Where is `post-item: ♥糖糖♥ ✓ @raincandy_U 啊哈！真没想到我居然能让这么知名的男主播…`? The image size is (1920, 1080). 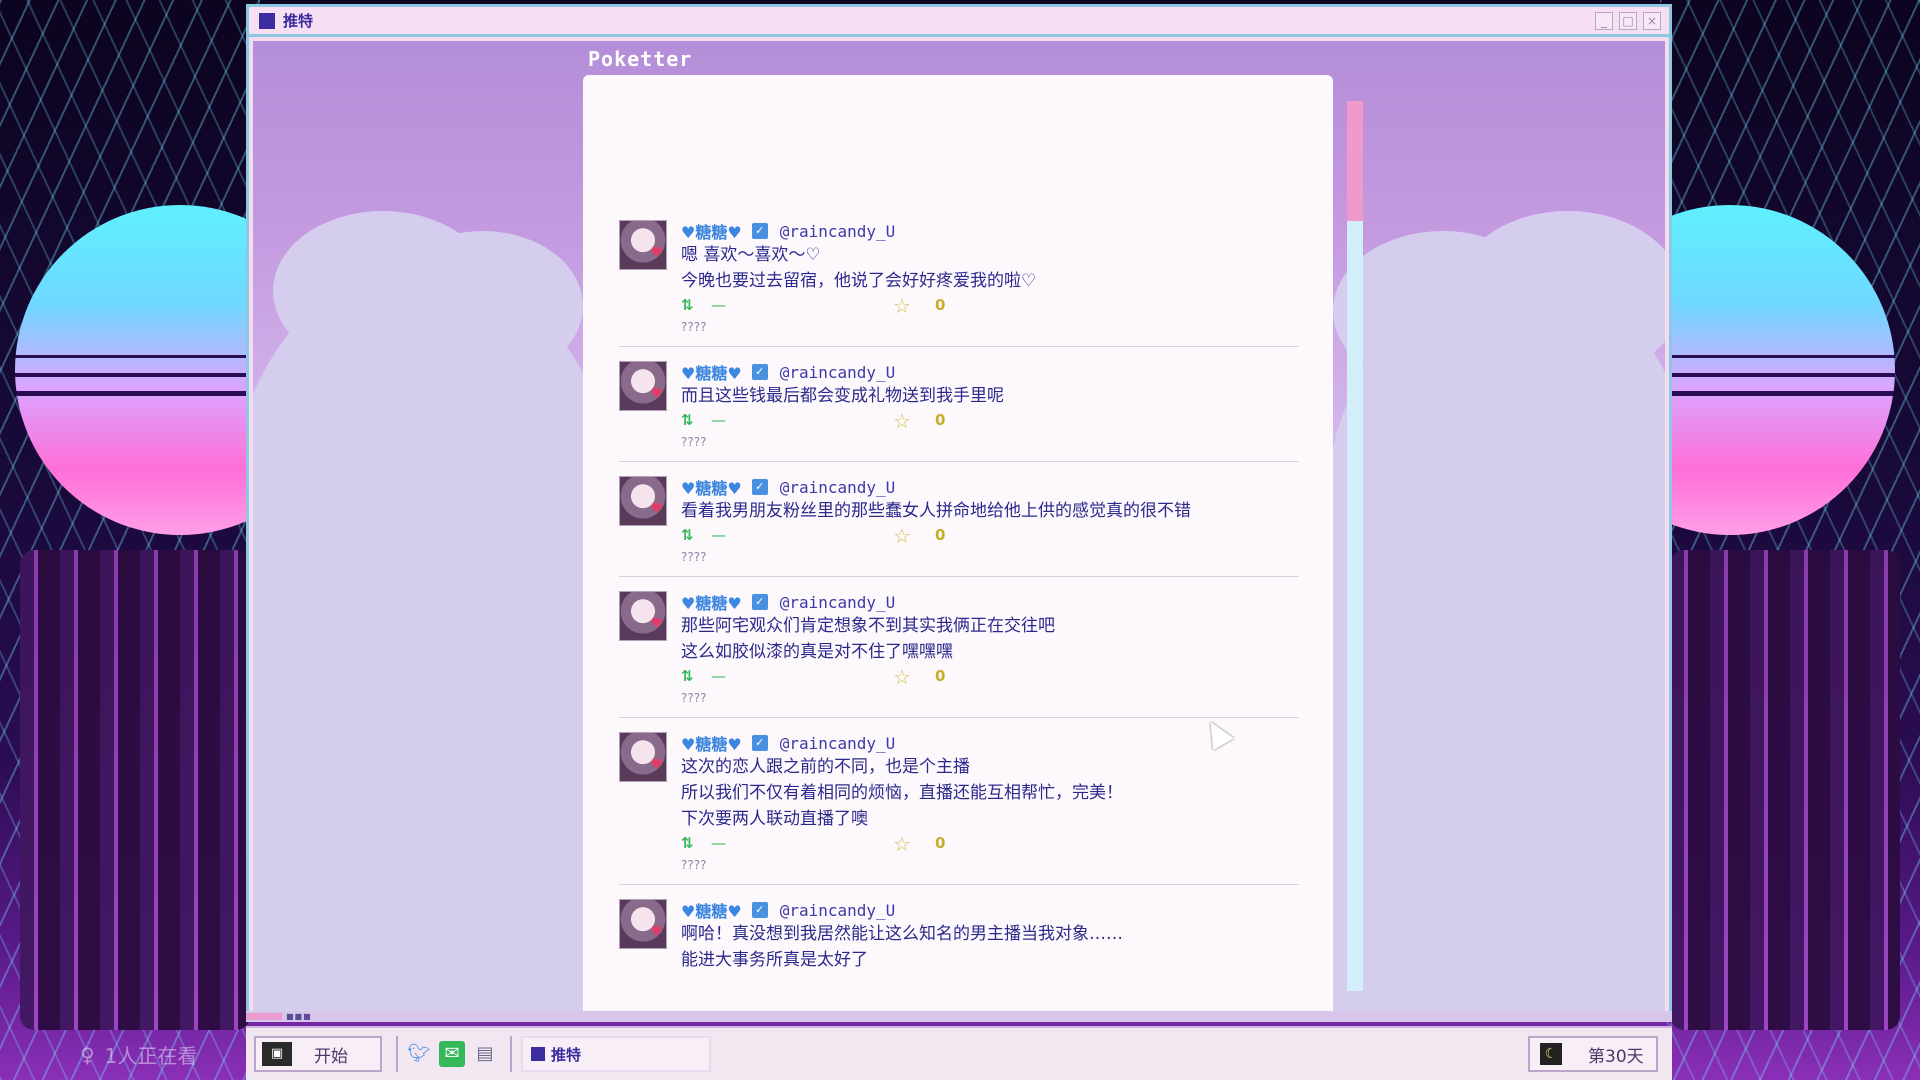 post-item: ♥糖糖♥ ✓ @raincandy_U 啊哈！真没想到我居然能让这么知名的男主播… is located at coordinates (959, 942).